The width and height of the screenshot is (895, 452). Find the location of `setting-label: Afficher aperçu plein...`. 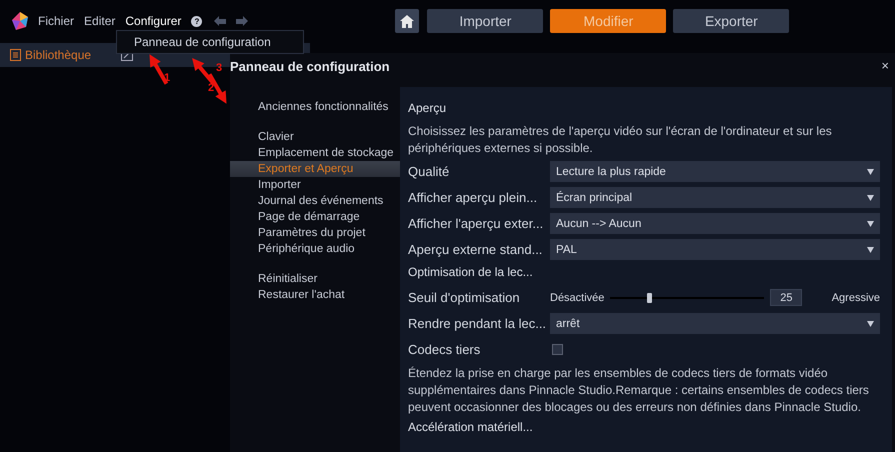

setting-label: Afficher aperçu plein... is located at coordinates (473, 197).